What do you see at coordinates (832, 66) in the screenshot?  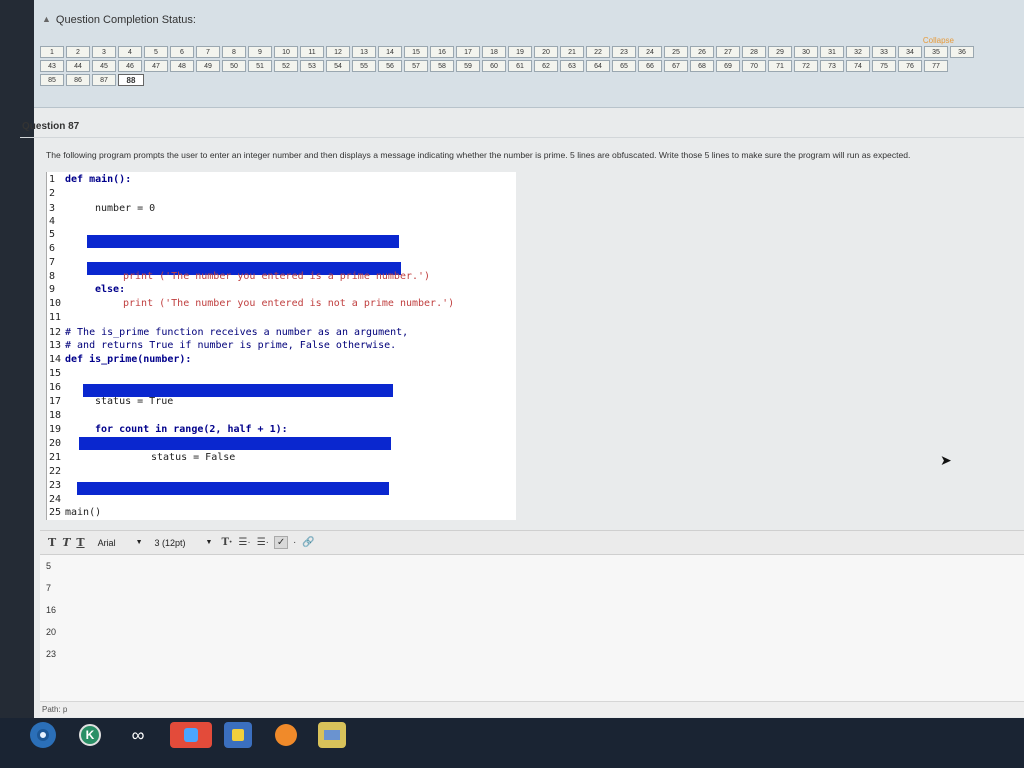 I see `question-nav-button: 73` at bounding box center [832, 66].